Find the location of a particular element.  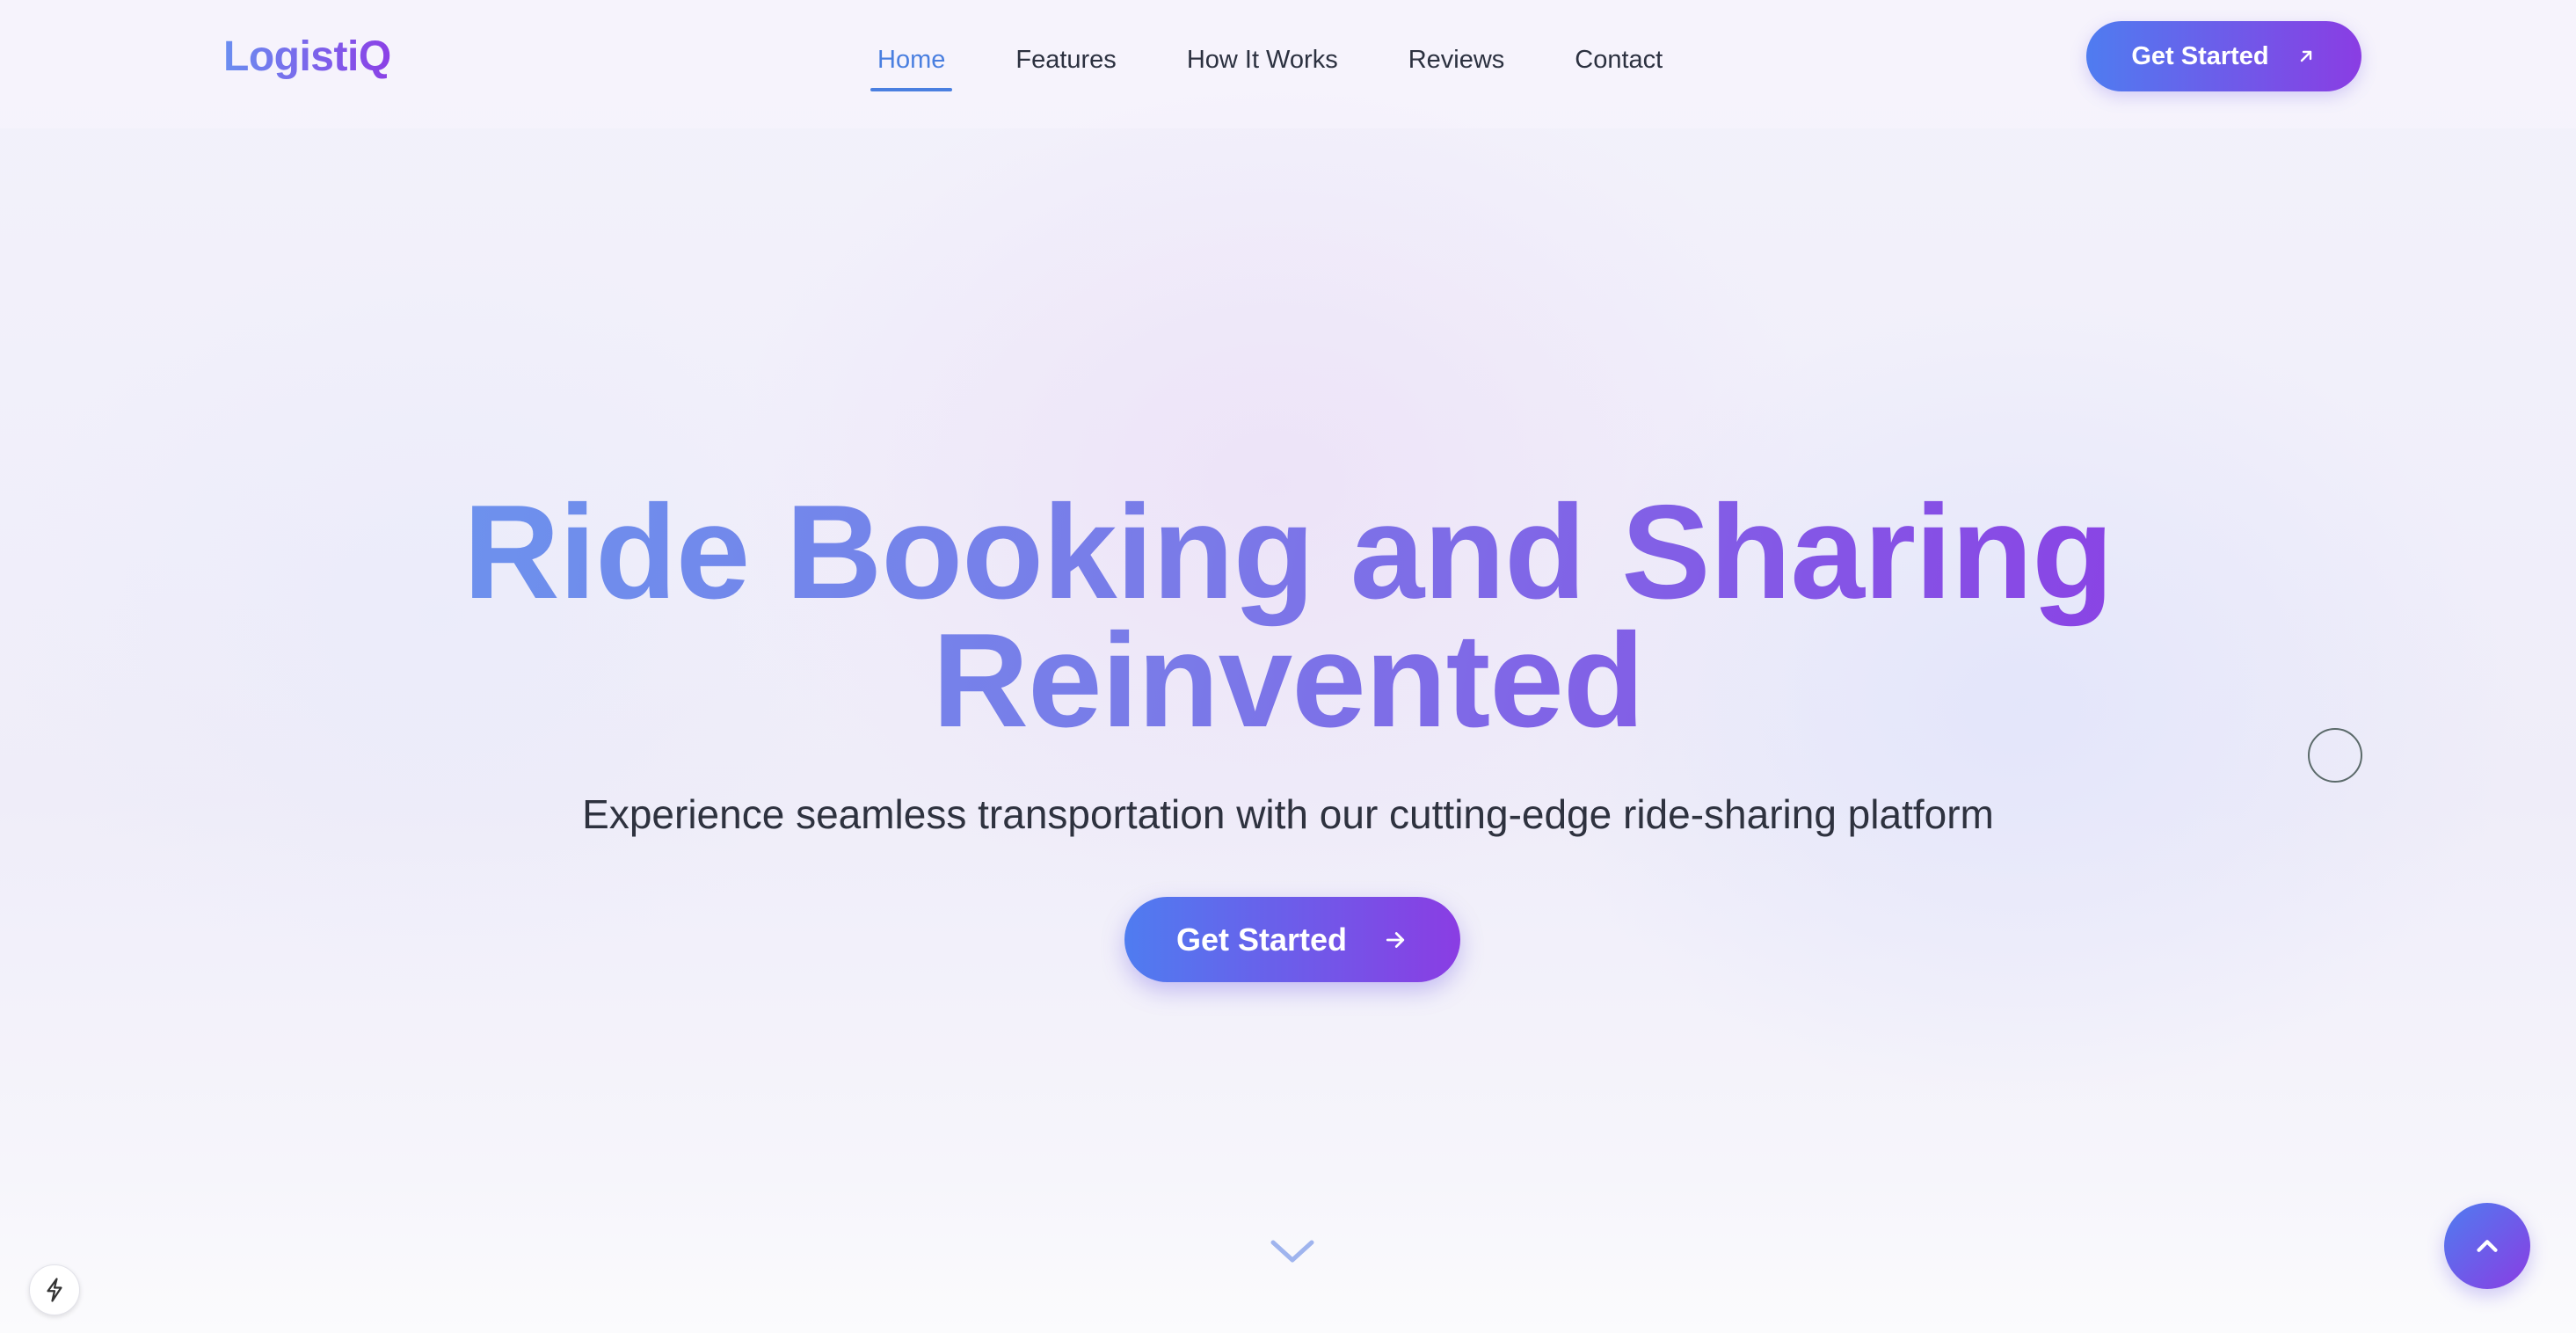

dev-tools-badge is located at coordinates (54, 1289).